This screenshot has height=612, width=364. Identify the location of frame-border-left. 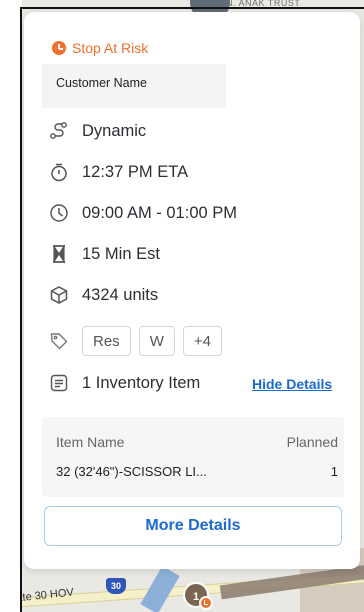
(21, 310).